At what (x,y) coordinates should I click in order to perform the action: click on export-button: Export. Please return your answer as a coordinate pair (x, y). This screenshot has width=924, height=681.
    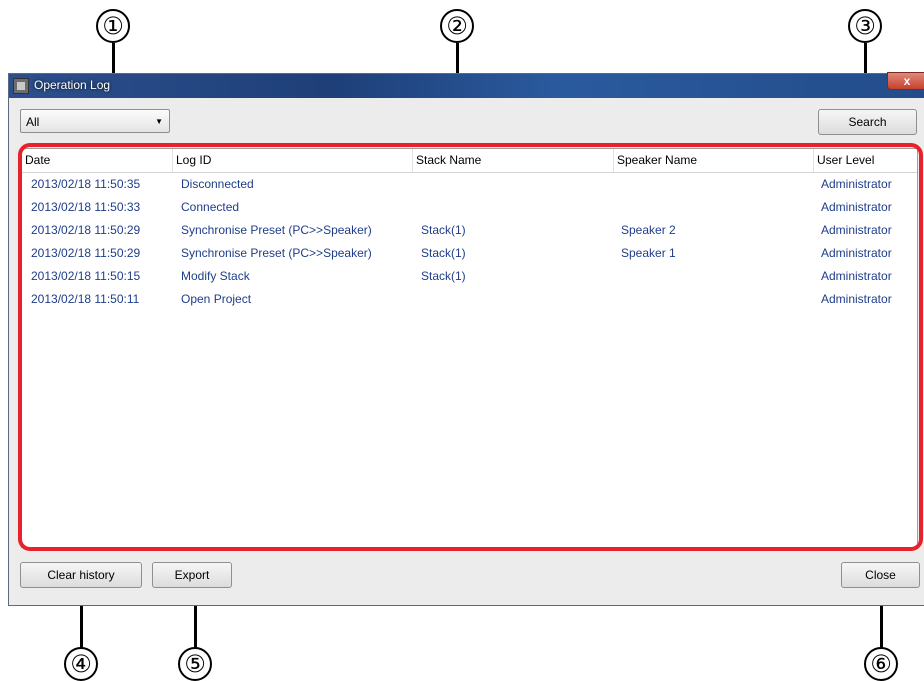
    Looking at the image, I should click on (192, 575).